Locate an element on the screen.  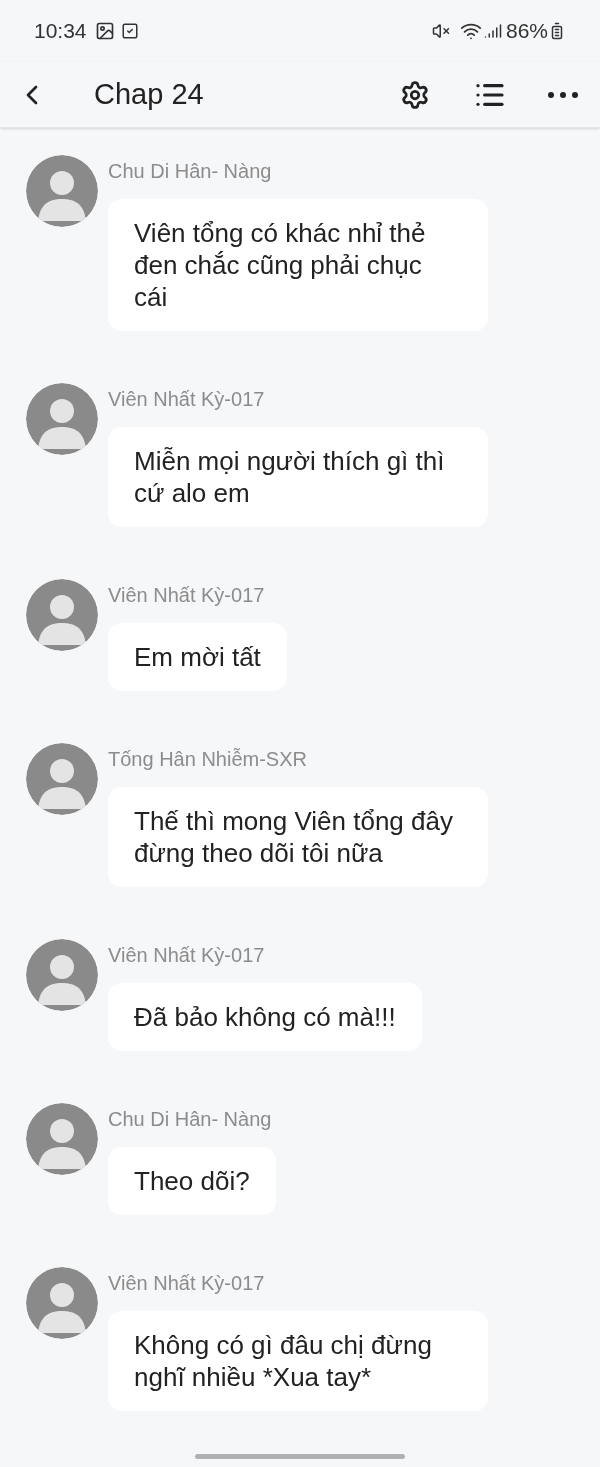
settings-button is located at coordinates (415, 94).